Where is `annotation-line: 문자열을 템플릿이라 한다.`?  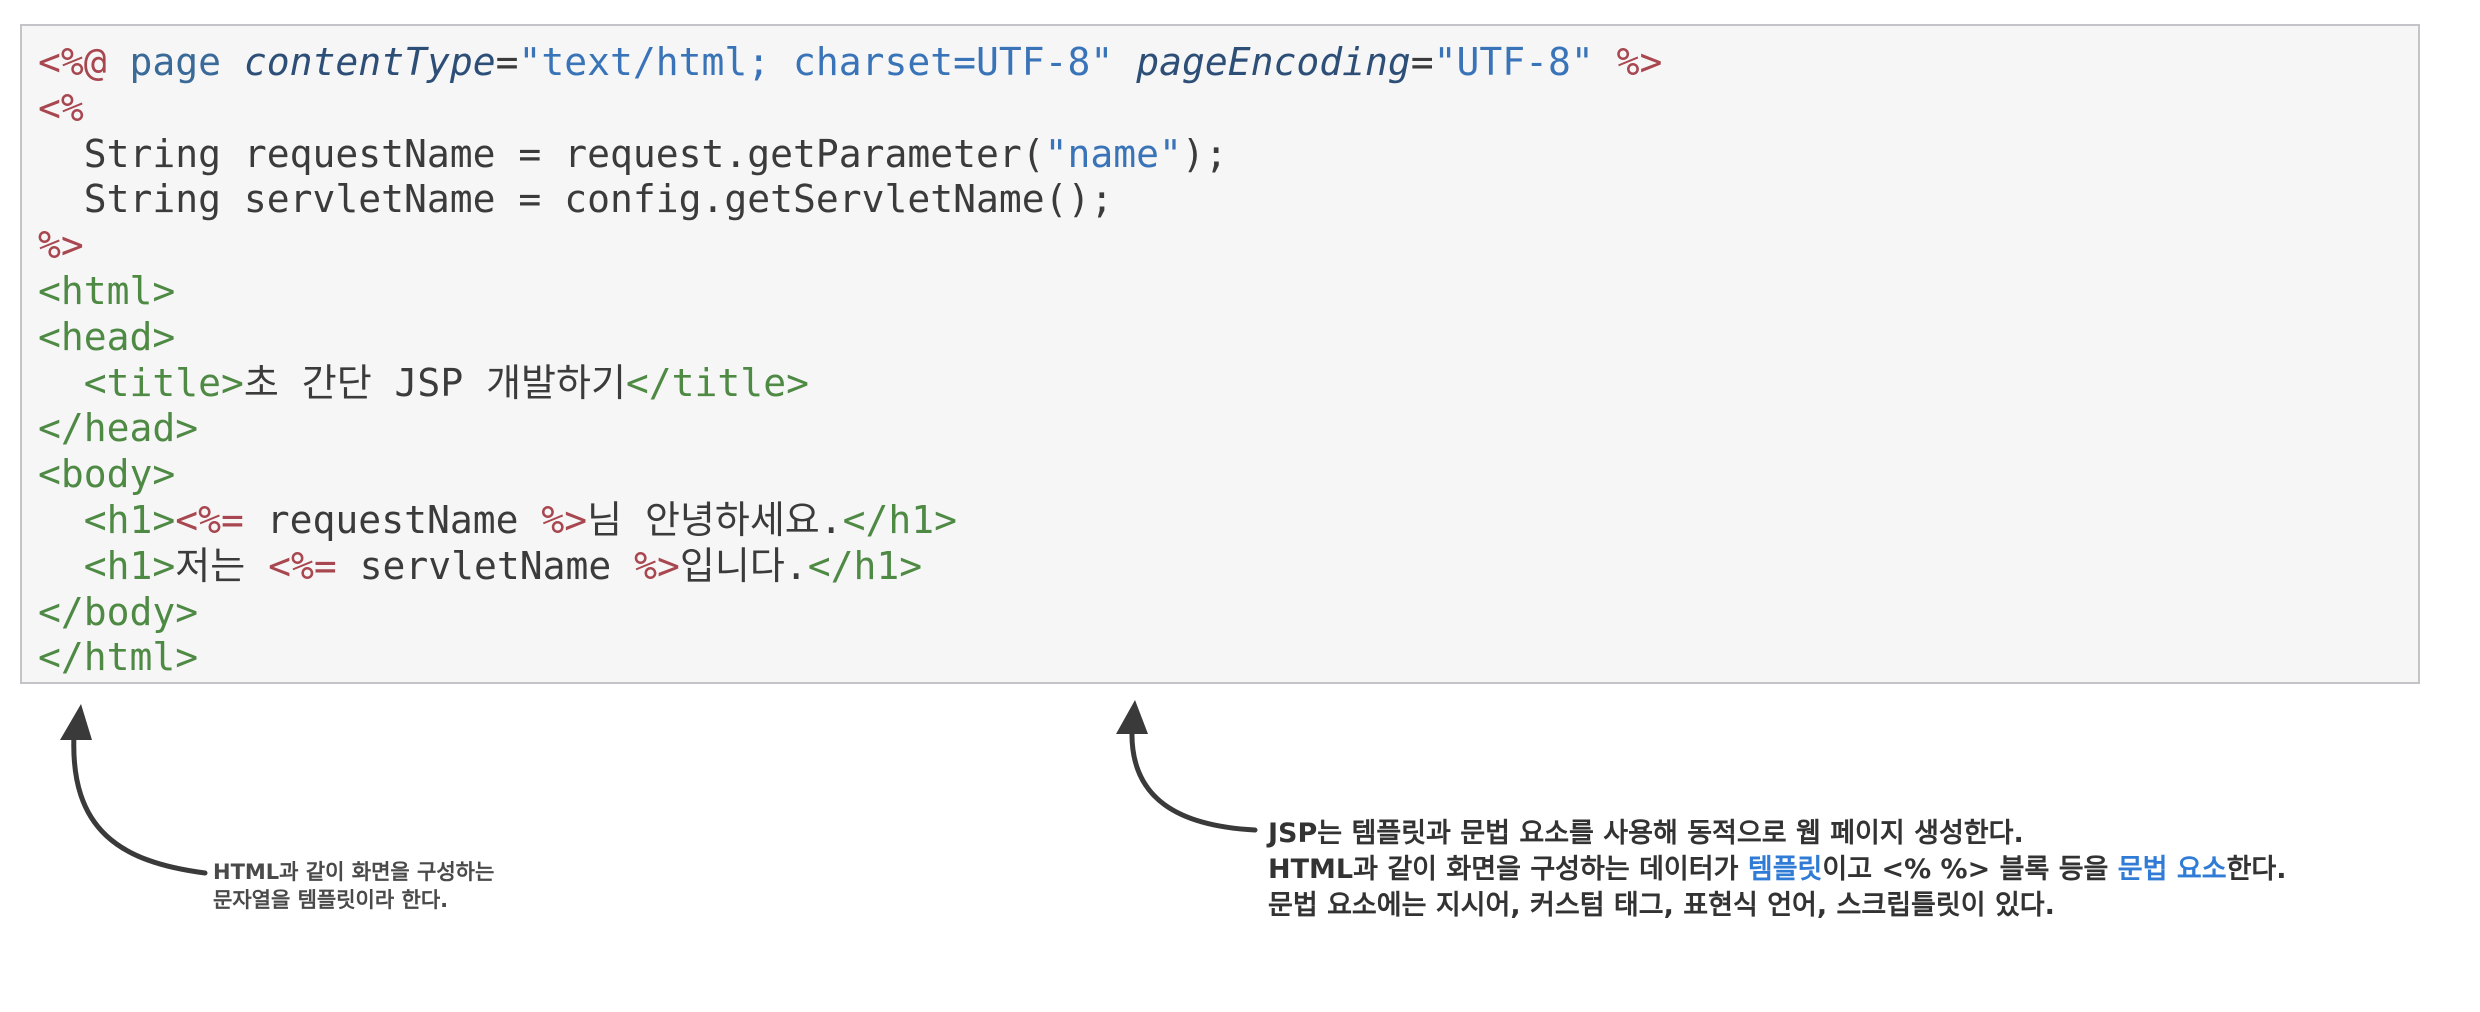
annotation-line: 문자열을 템플릿이라 한다. is located at coordinates (331, 900).